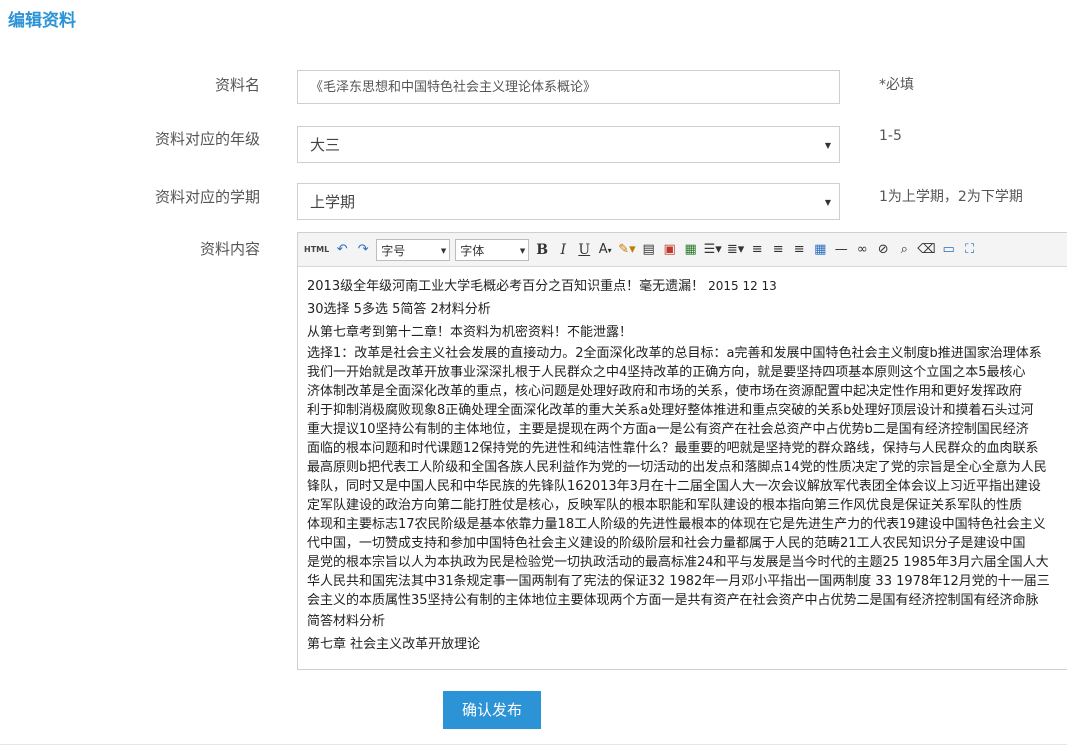 This screenshot has height=748, width=1067. I want to click on header-line-text: 2013级全年级河南工业大学毛概必考百分之百知识重点！毫无遗漏！, so click(506, 286).